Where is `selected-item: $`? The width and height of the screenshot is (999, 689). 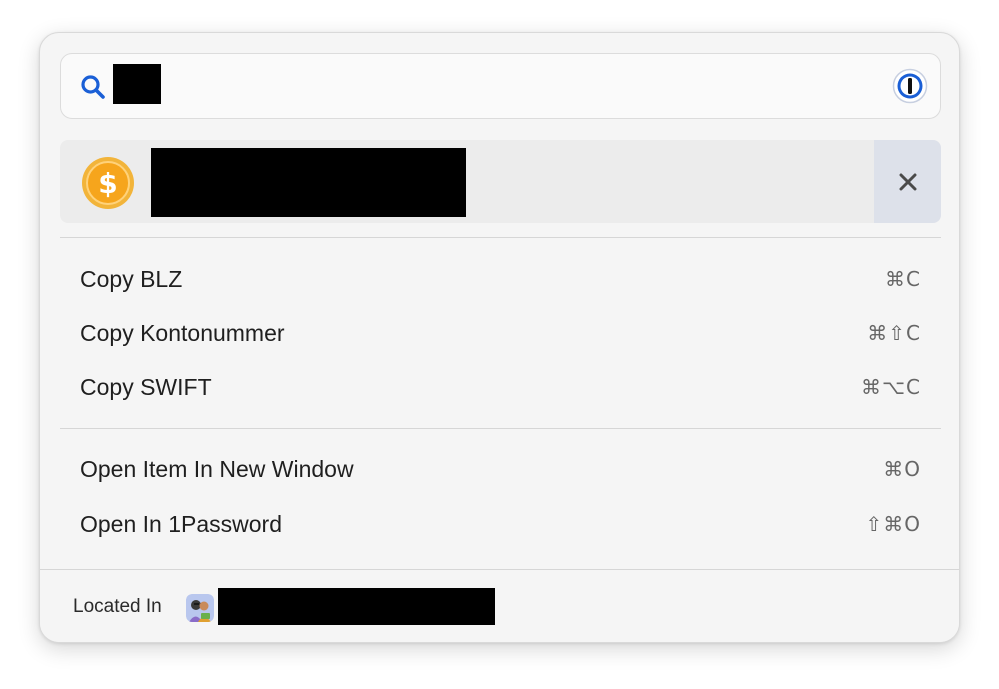
selected-item: $ is located at coordinates (500, 181).